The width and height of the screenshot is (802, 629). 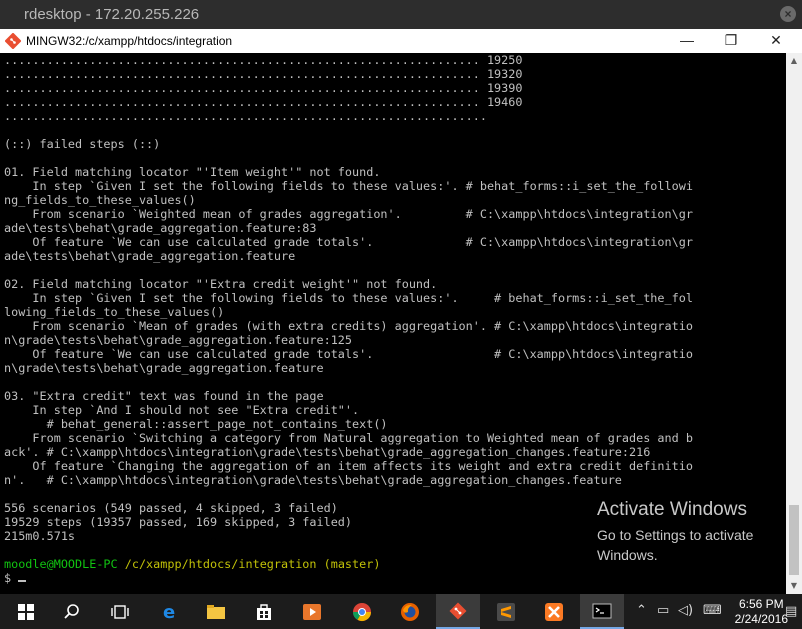 I want to click on close-button: ✕, so click(x=776, y=41).